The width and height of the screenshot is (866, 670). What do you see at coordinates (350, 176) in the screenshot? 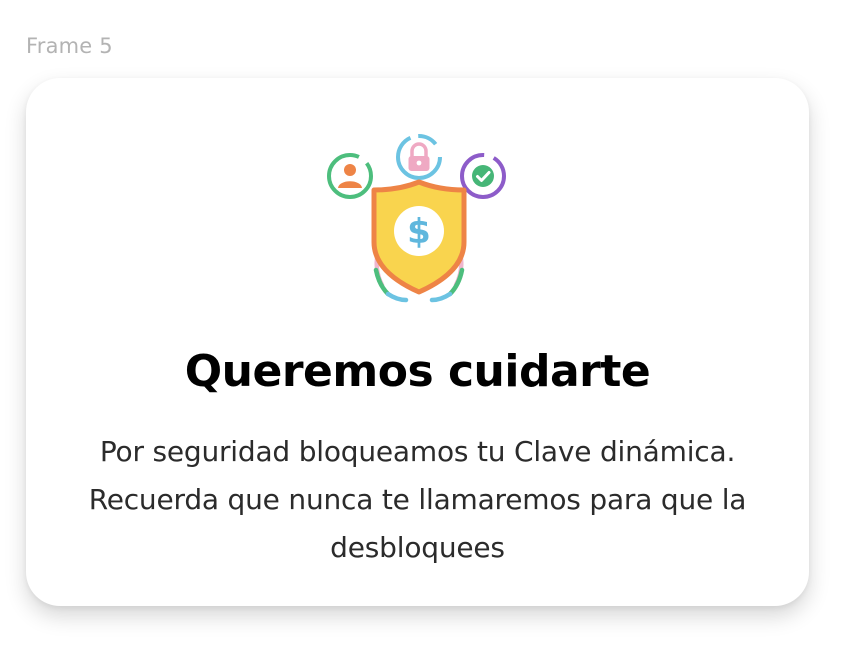
I see `user-icon` at bounding box center [350, 176].